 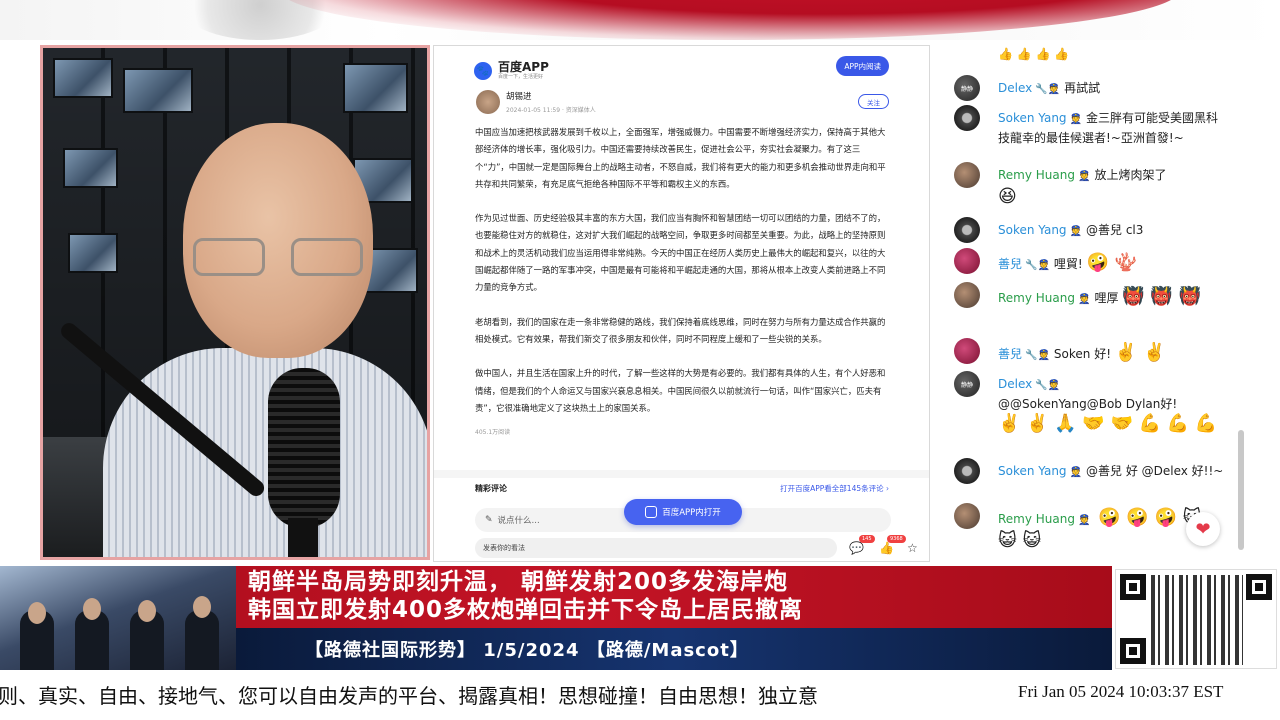 What do you see at coordinates (873, 101) in the screenshot?
I see `follow-button: 关注` at bounding box center [873, 101].